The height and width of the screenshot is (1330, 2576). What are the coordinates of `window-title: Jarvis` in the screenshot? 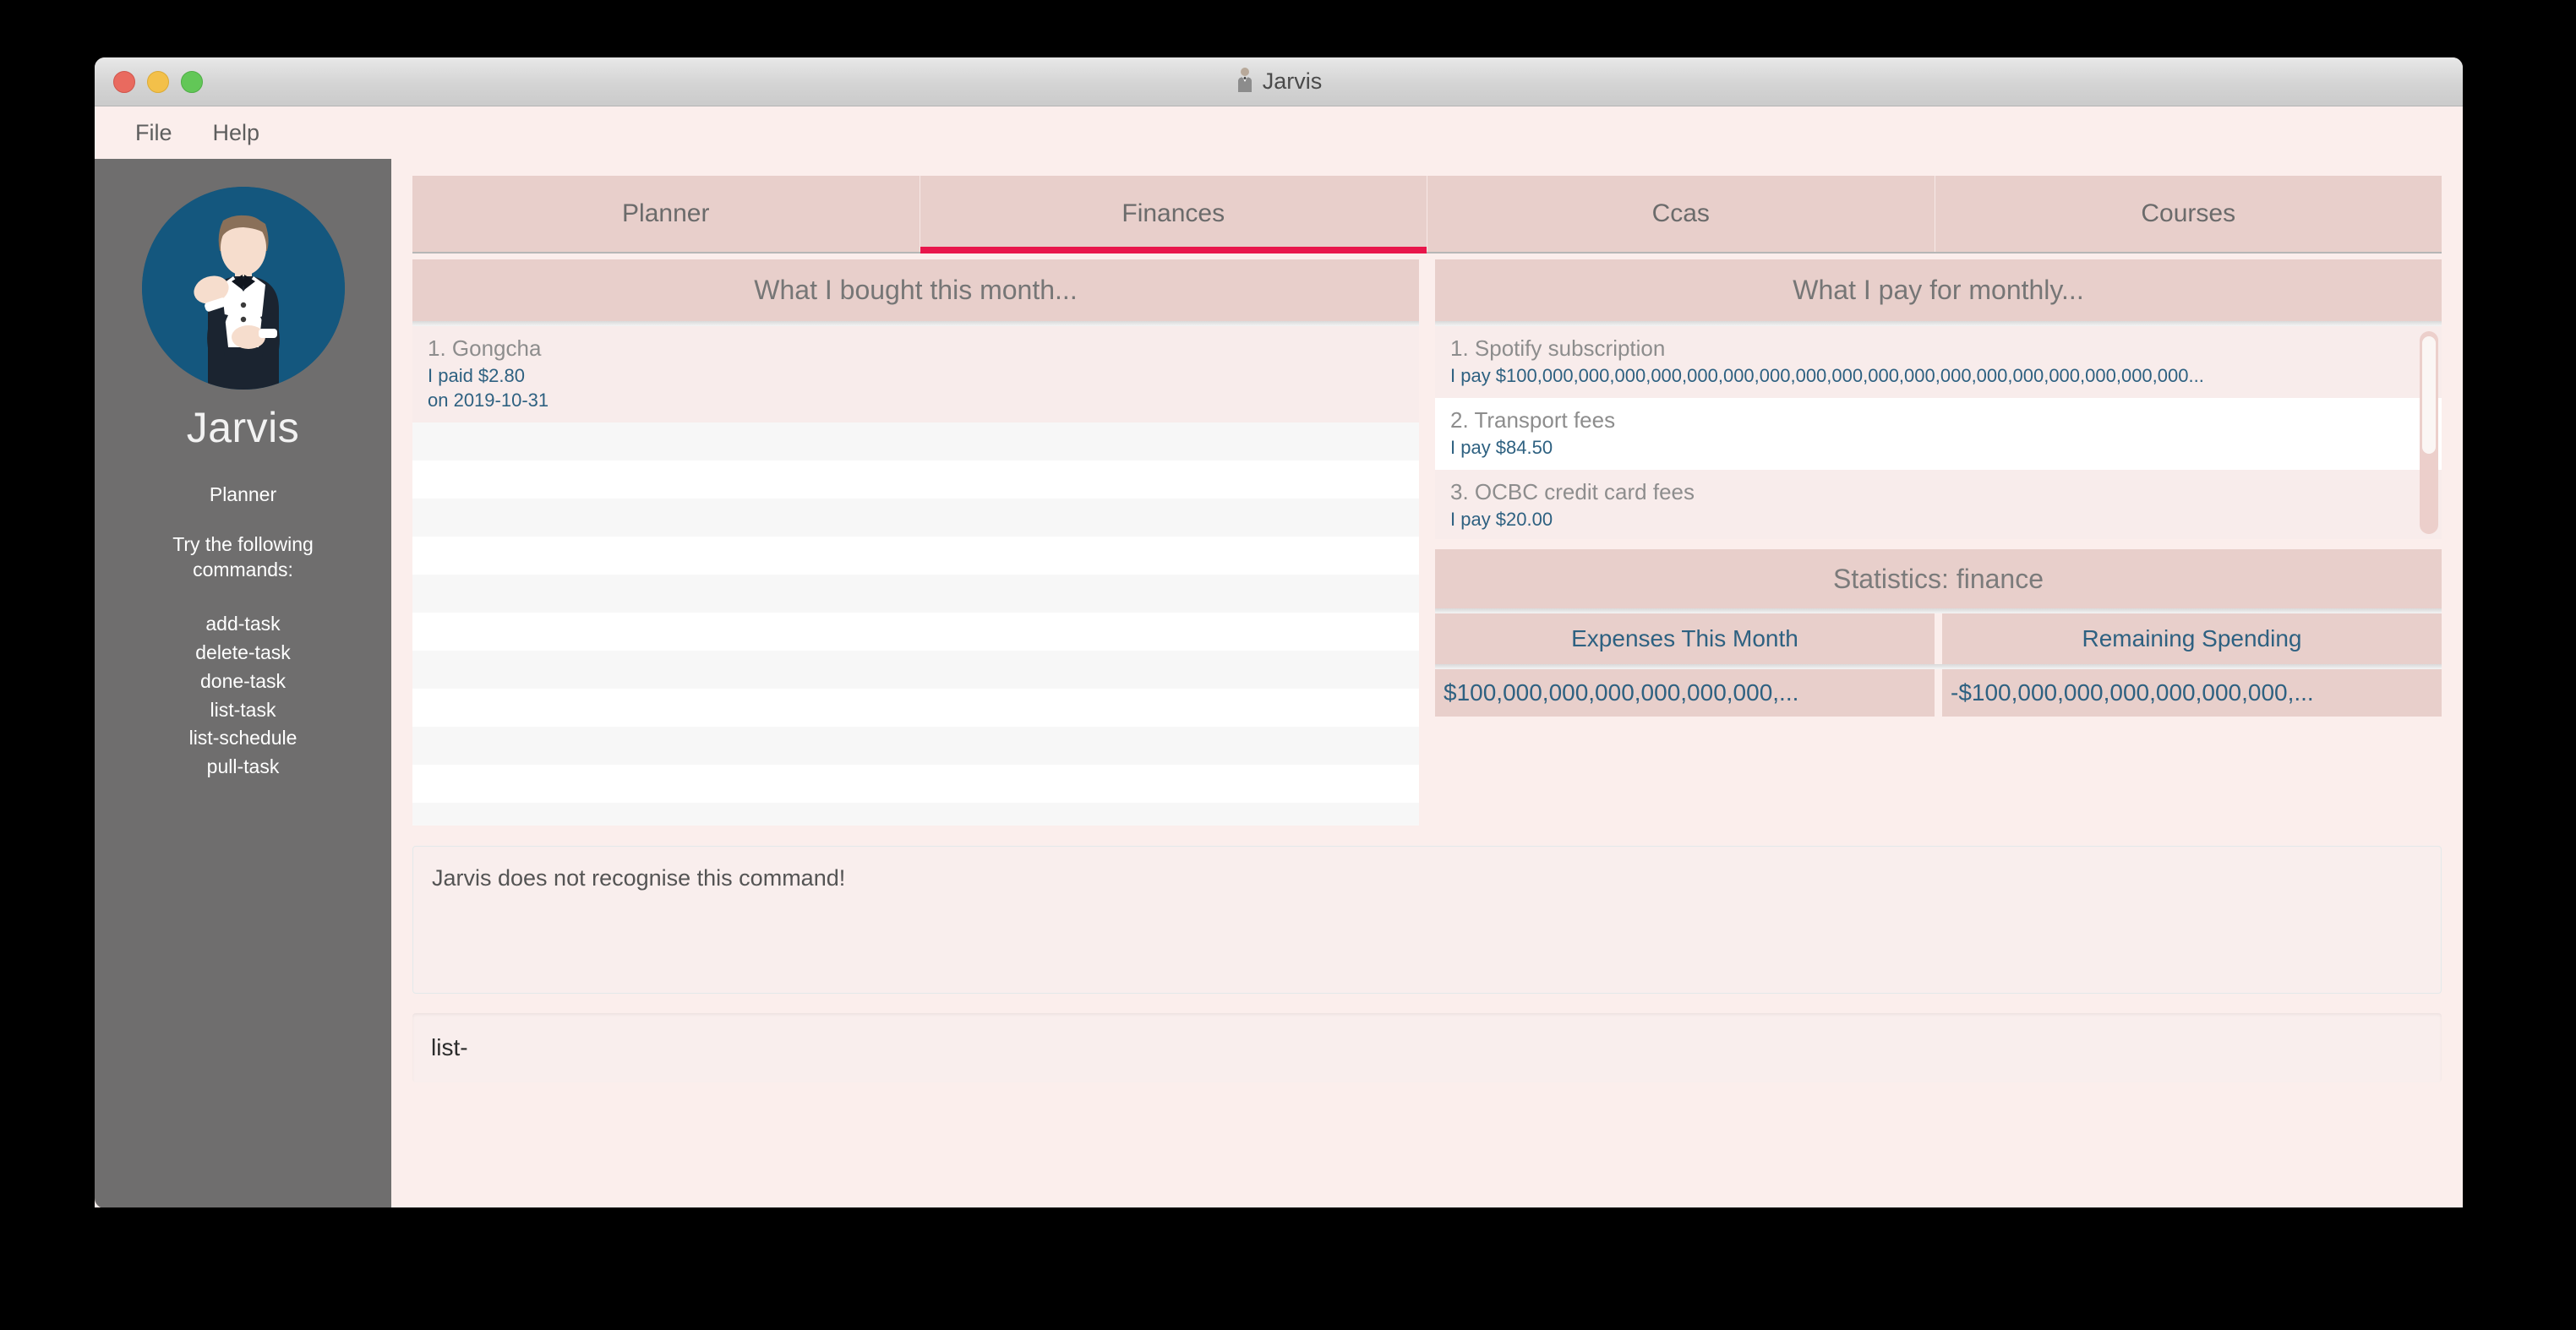 It's located at (1292, 81).